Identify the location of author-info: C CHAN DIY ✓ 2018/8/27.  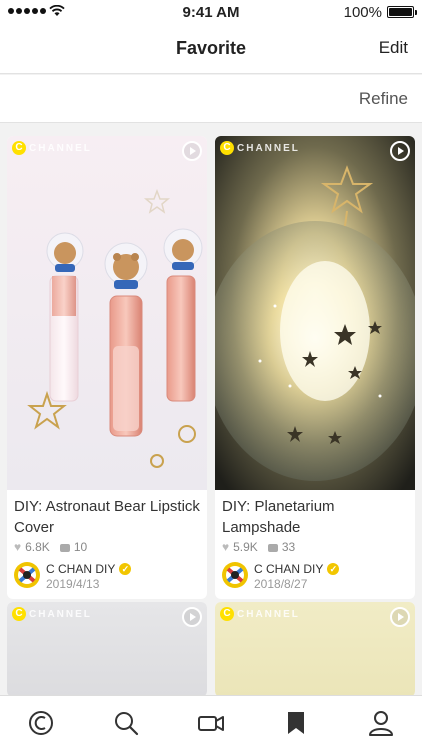
(315, 577).